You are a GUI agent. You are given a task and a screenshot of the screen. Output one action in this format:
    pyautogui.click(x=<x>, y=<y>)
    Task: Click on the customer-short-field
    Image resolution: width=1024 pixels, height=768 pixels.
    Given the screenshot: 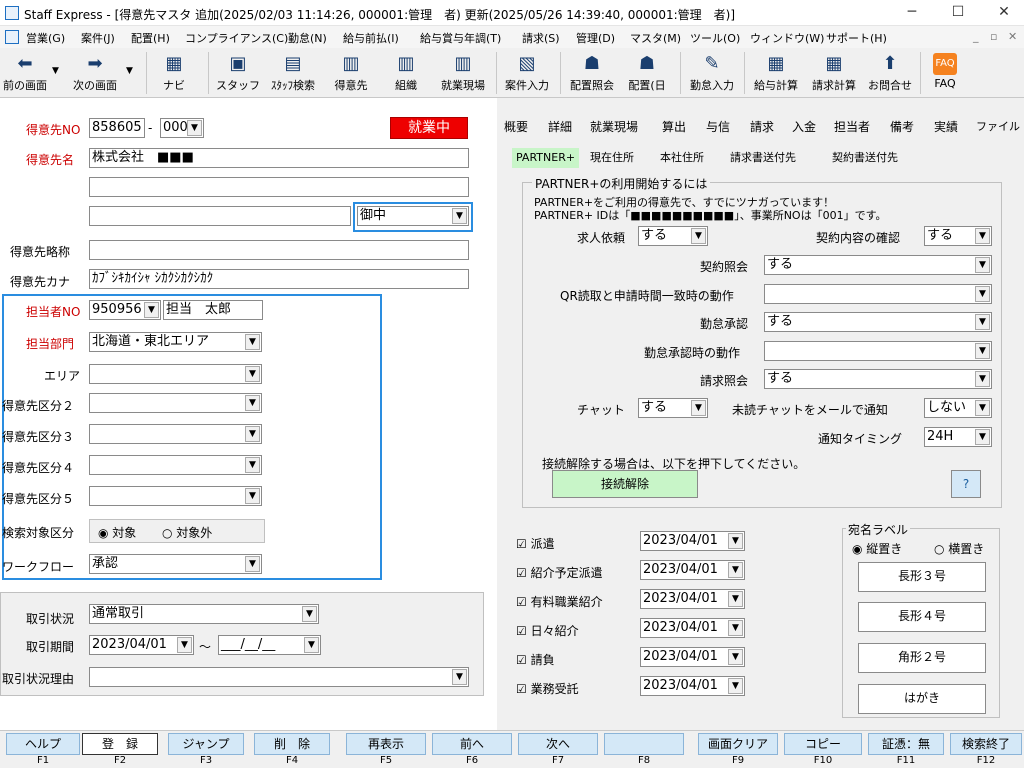 What is the action you would take?
    pyautogui.click(x=279, y=250)
    